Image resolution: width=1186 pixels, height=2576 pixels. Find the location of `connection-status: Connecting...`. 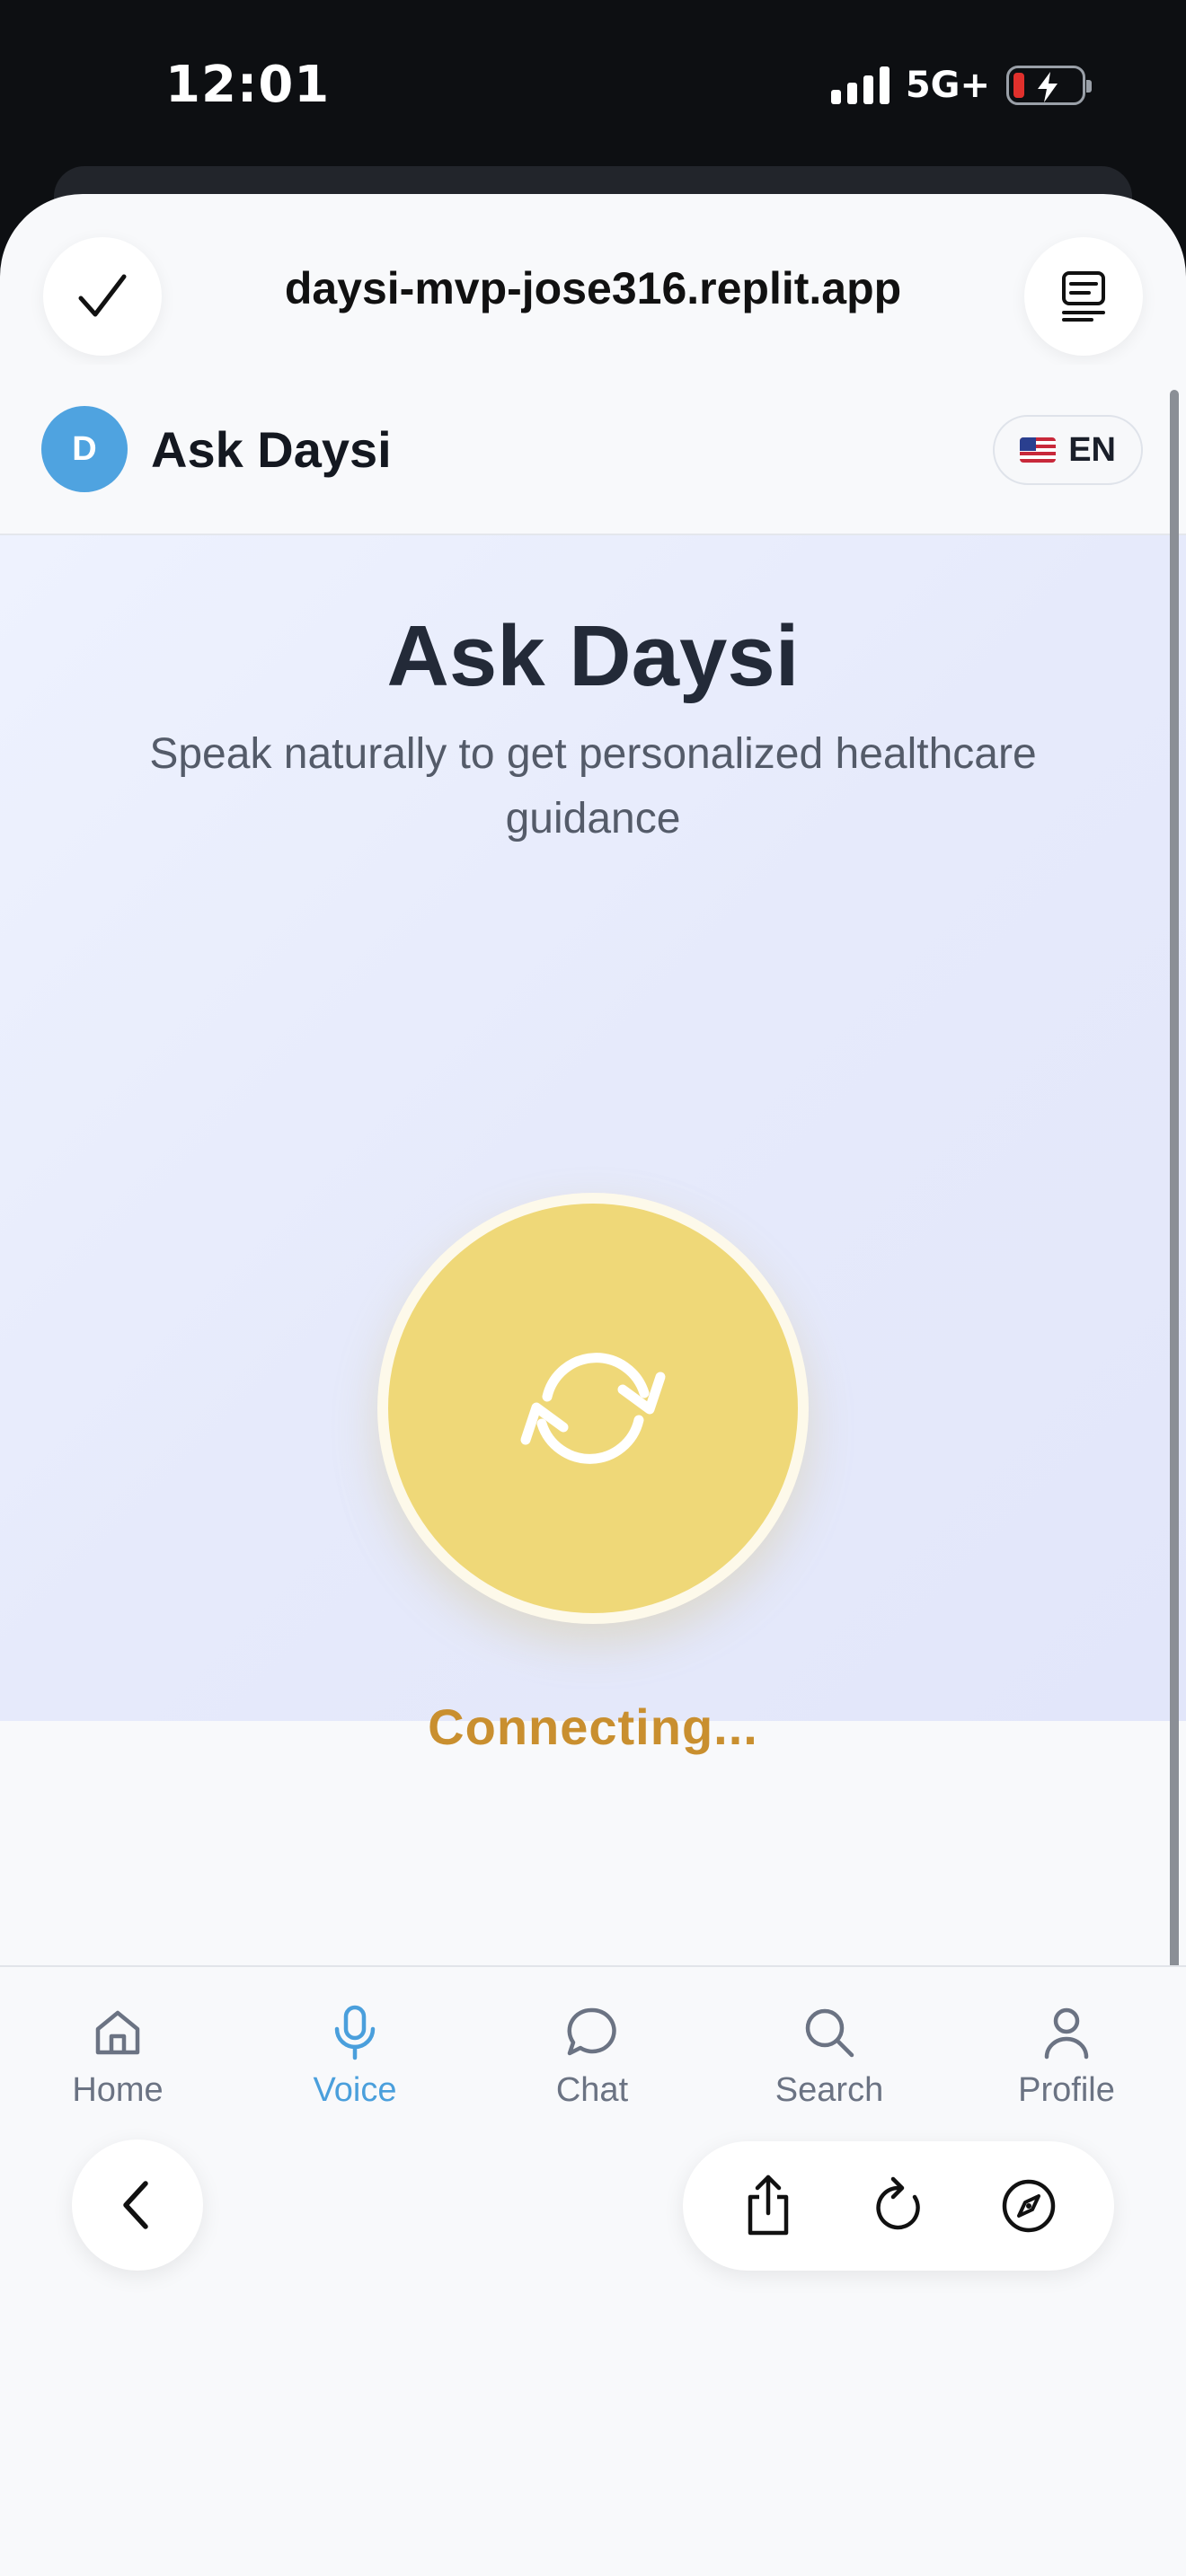

connection-status: Connecting... is located at coordinates (593, 1726).